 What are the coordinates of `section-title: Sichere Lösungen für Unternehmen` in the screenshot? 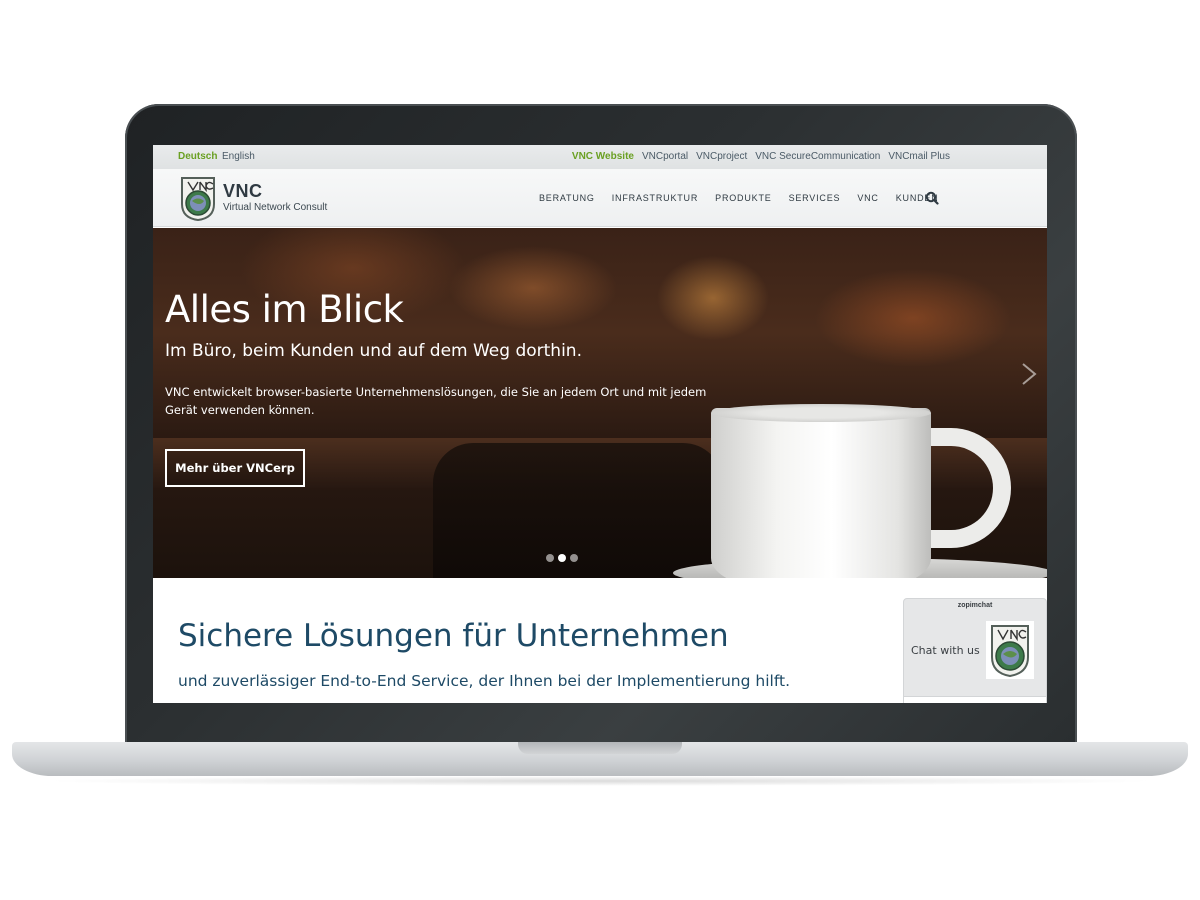 It's located at (453, 636).